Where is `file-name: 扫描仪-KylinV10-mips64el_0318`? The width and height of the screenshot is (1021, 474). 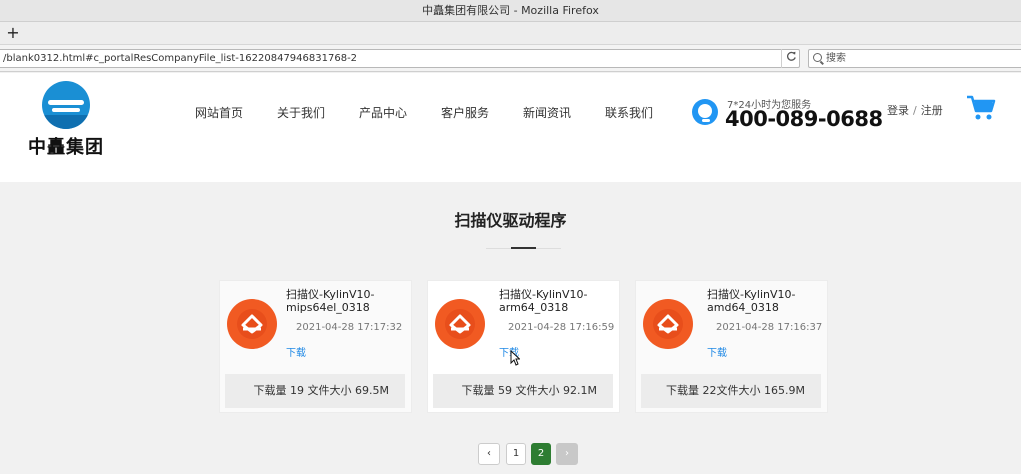 file-name: 扫描仪-KylinV10-mips64el_0318 is located at coordinates (347, 301).